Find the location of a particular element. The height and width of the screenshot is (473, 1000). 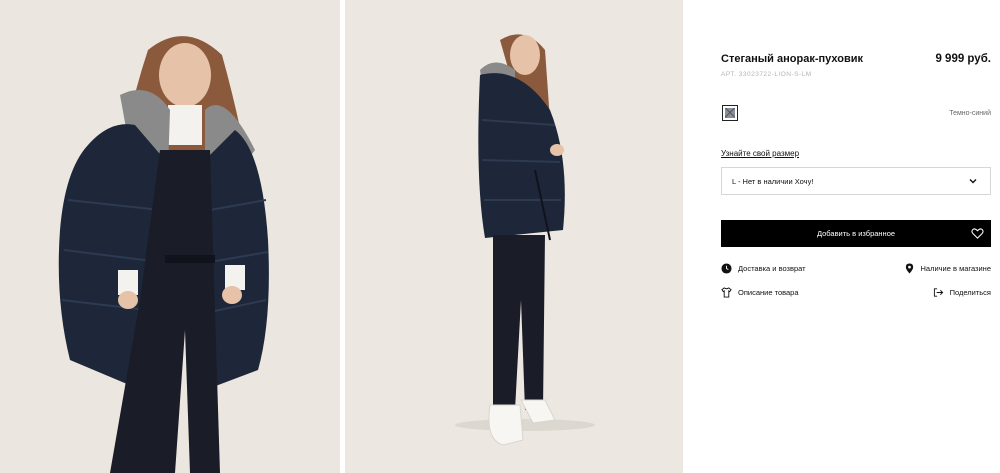

title-row: Стеганый анорак-пуховик 9 999 руб. is located at coordinates (856, 59).